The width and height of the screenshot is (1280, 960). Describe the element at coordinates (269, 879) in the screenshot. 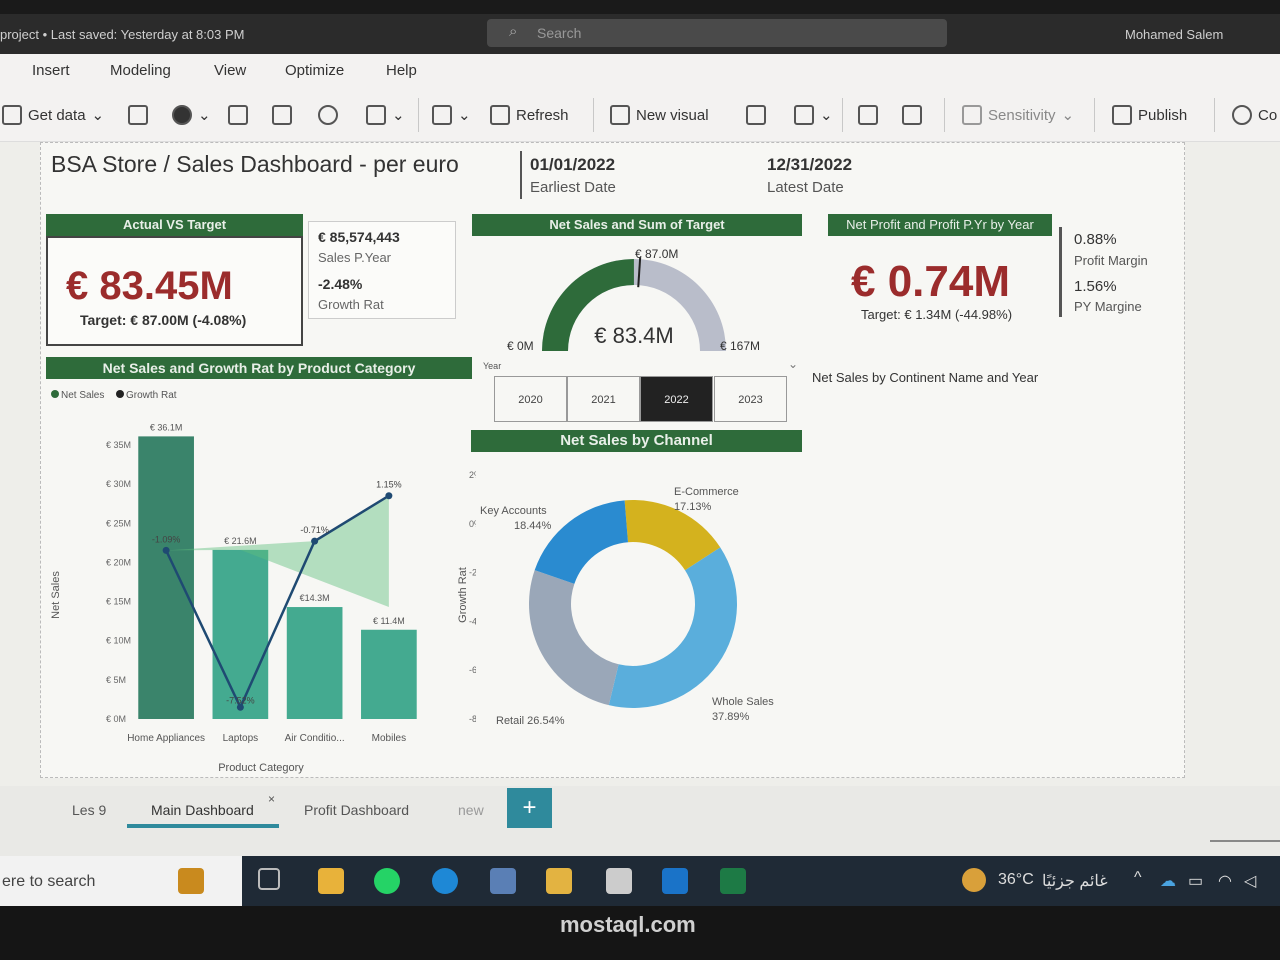

I see `task-view-icon` at that location.